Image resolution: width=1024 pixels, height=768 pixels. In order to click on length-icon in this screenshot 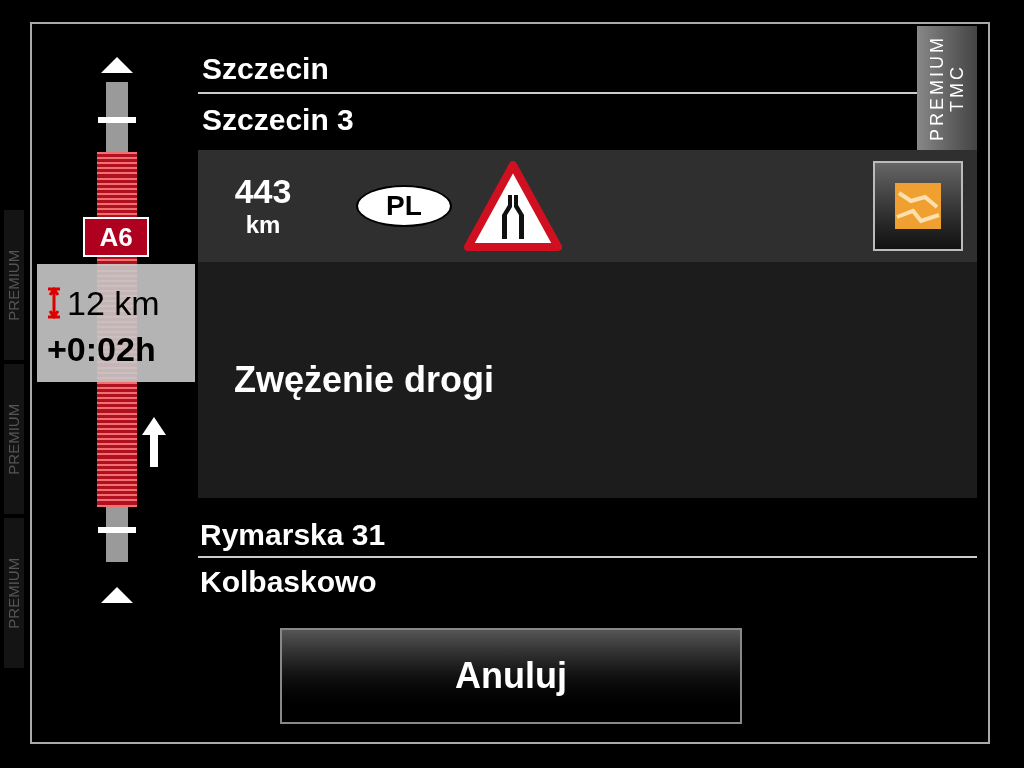, I will do `click(54, 303)`.